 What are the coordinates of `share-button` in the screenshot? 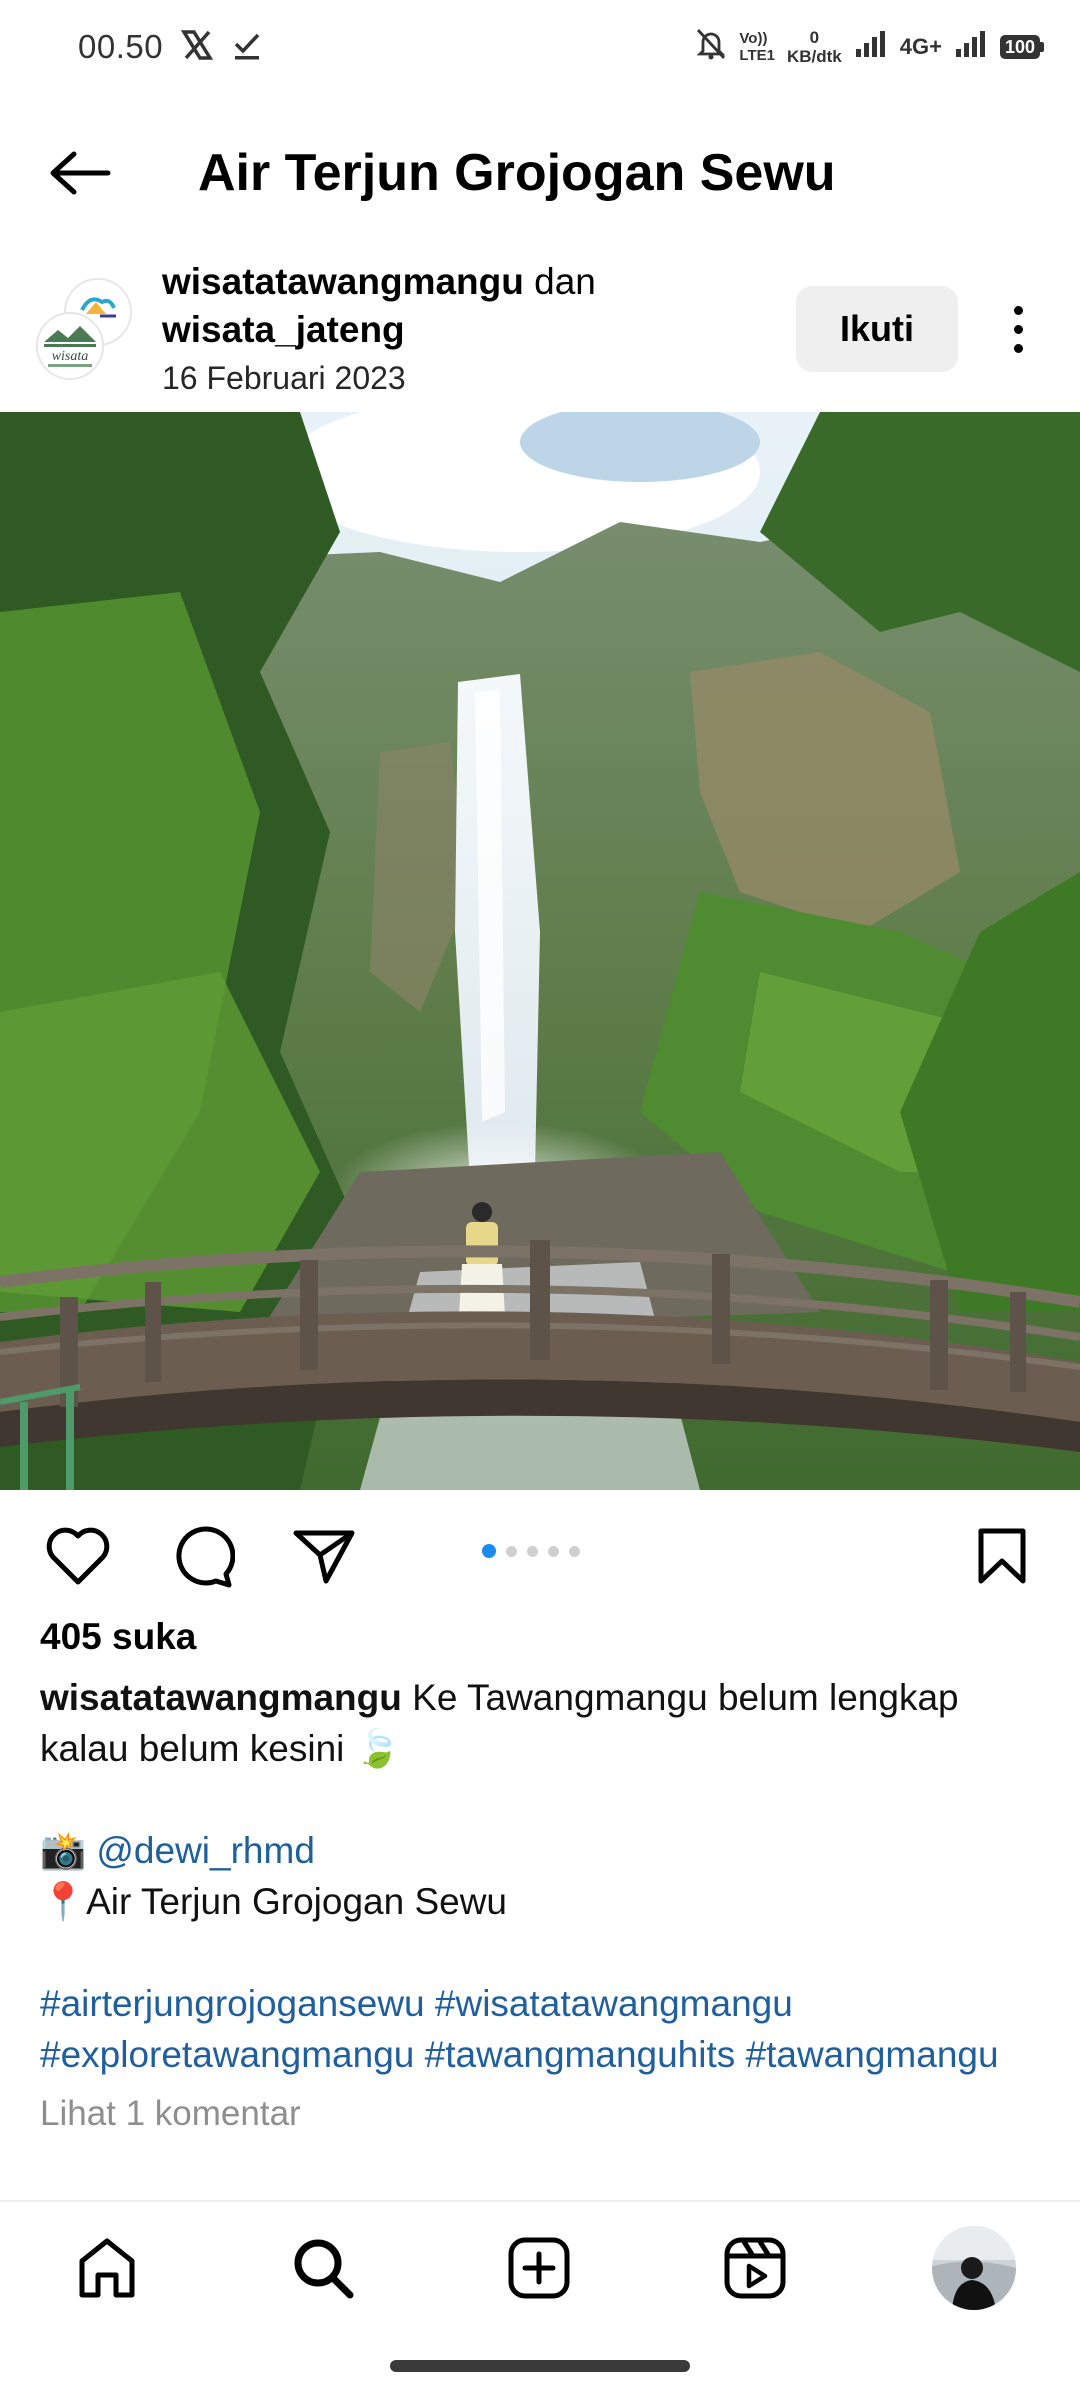 It's located at (324, 1556).